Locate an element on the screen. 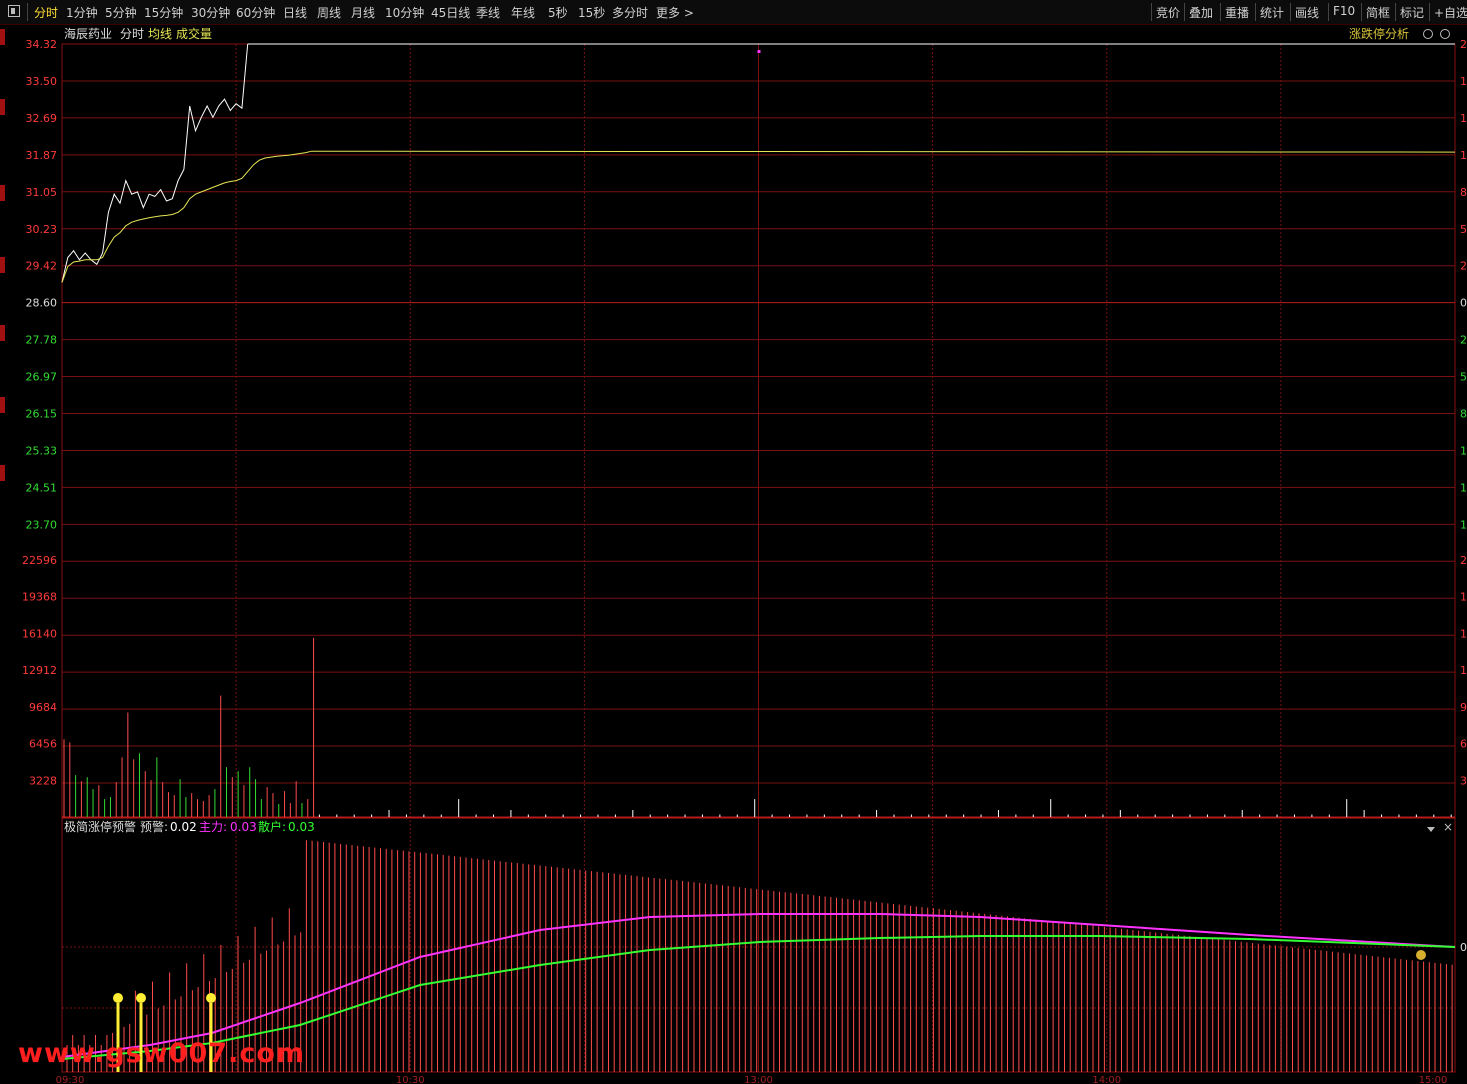 The height and width of the screenshot is (1084, 1467). volume-axis-label: 16140 is located at coordinates (39, 633).